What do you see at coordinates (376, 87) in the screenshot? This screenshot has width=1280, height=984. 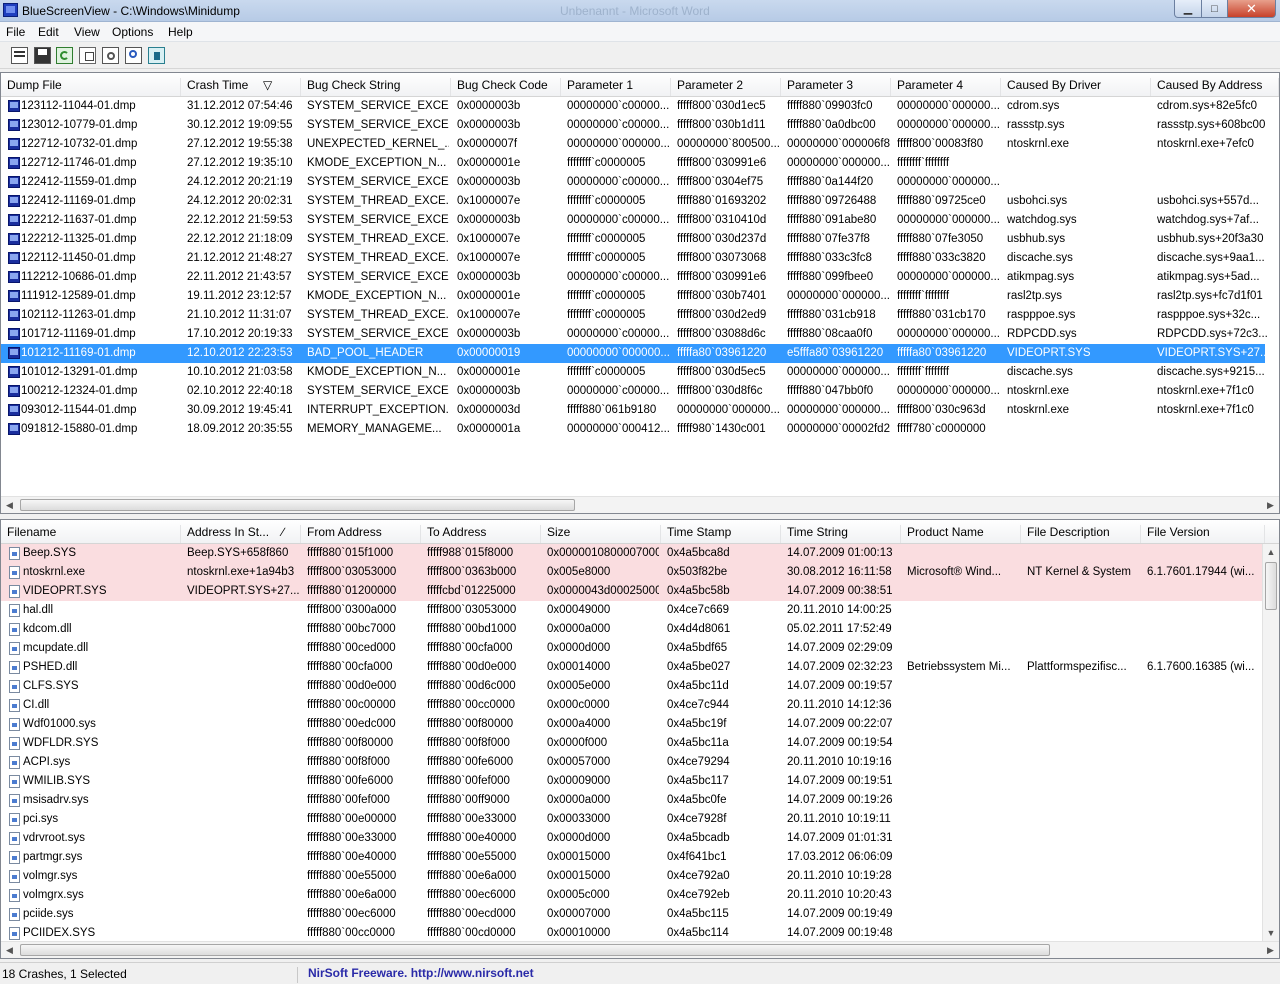 I see `col-bug-check-string: Bug Check String` at bounding box center [376, 87].